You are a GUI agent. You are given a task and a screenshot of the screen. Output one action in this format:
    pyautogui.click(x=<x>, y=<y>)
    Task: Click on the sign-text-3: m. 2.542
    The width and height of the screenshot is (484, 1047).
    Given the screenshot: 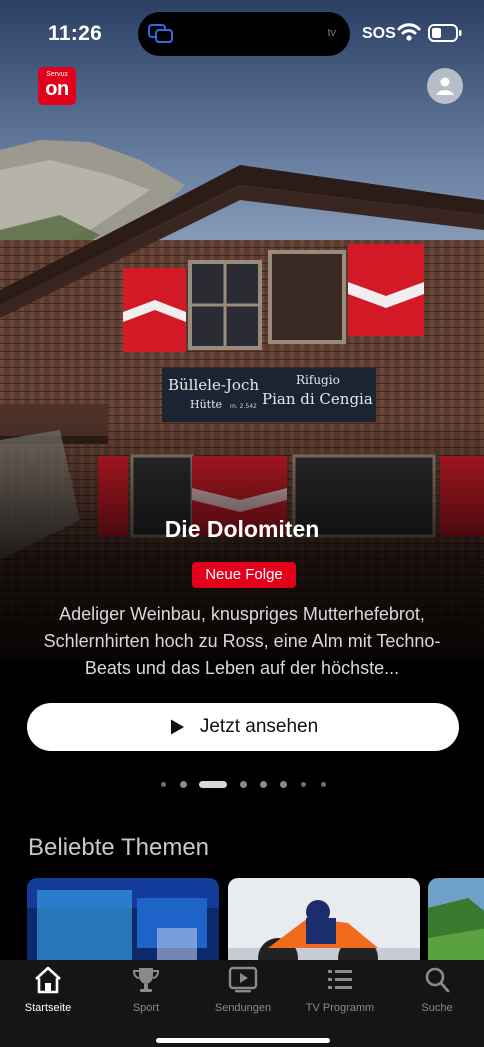 What is the action you would take?
    pyautogui.click(x=243, y=406)
    